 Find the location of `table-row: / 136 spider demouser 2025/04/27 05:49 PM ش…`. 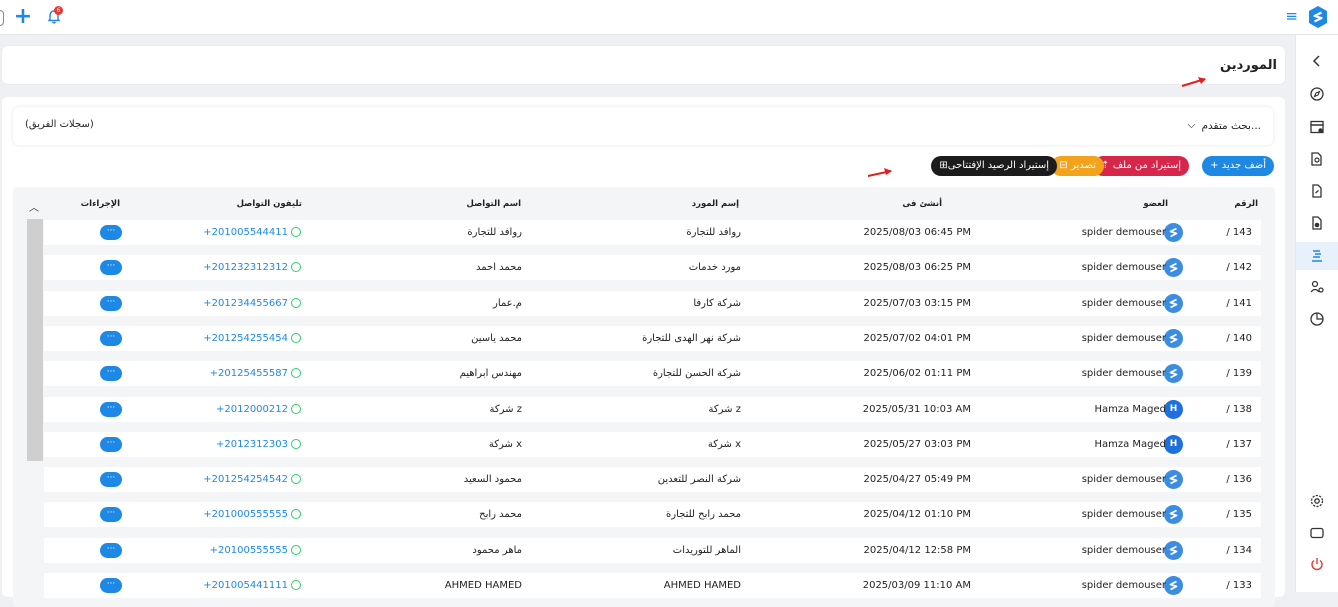

table-row: / 136 spider demouser 2025/04/27 05:49 PM ش… is located at coordinates (652, 480).